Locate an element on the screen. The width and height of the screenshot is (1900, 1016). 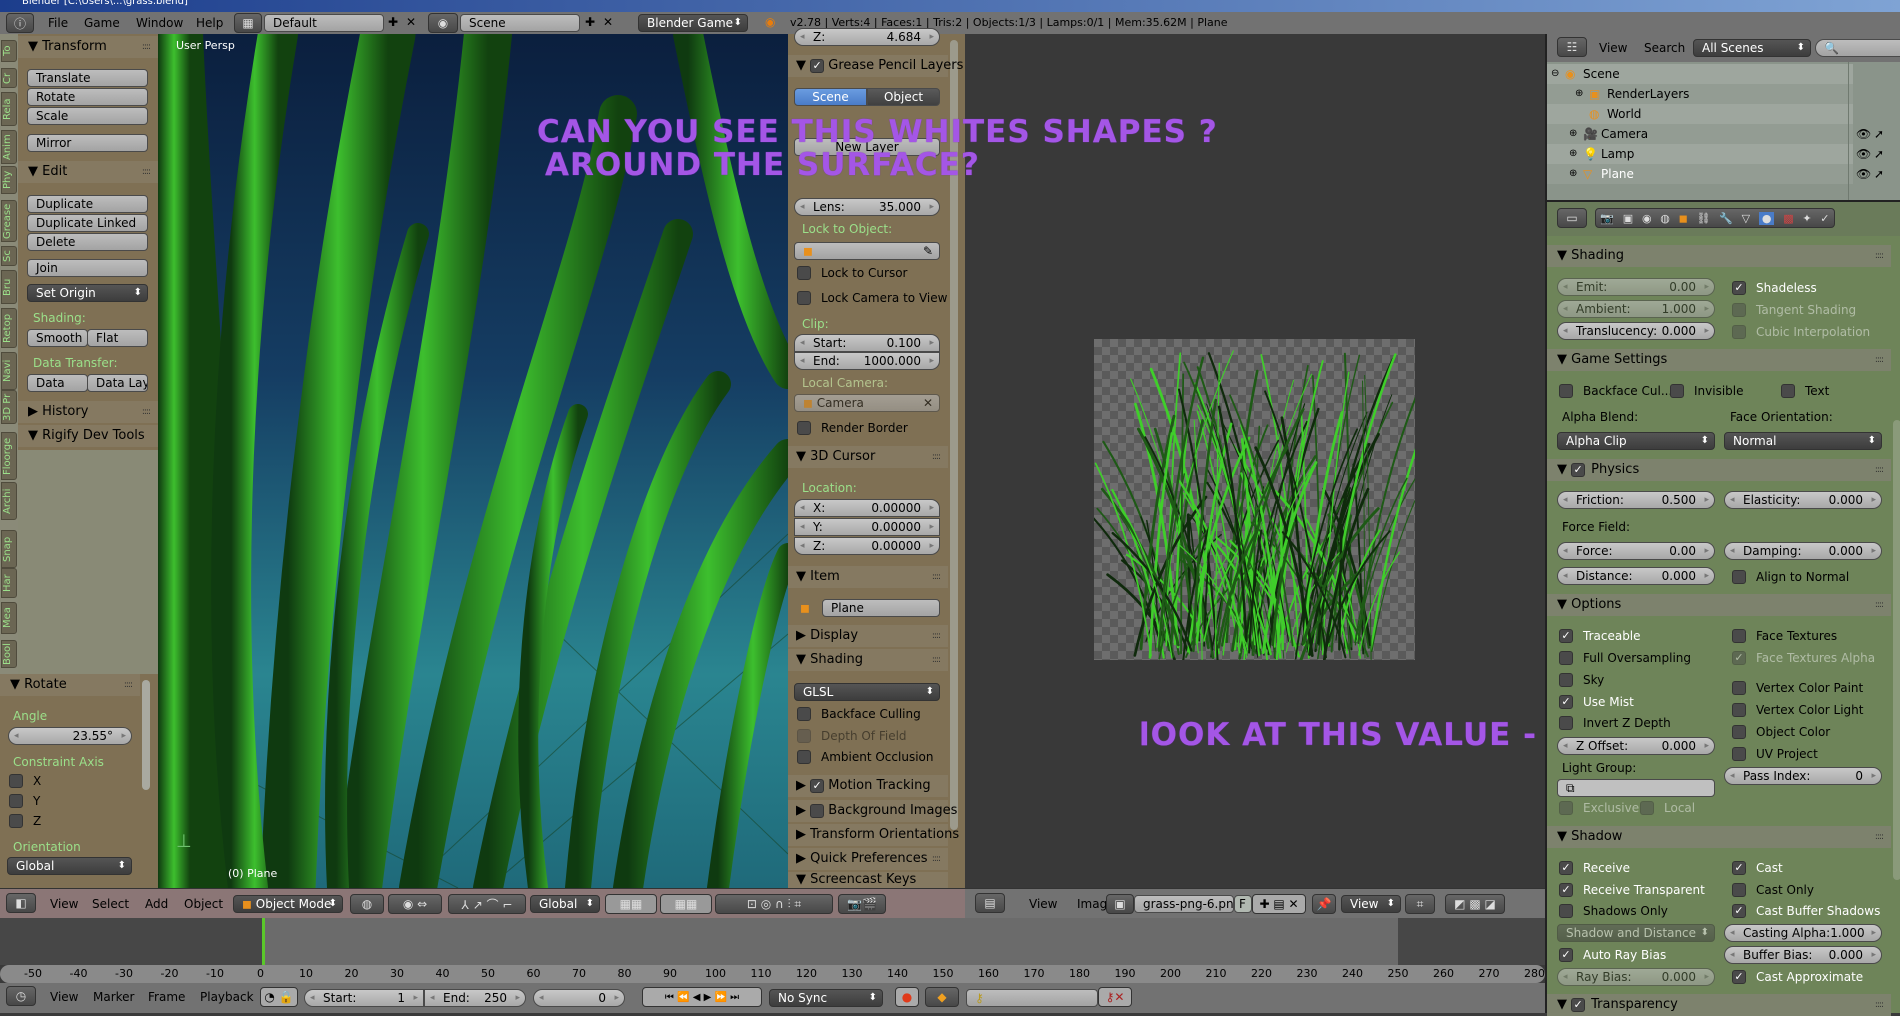
playback-controls: ⏮ ⏪ ◀ ▶ ⏩ ⏭ is located at coordinates (702, 997).